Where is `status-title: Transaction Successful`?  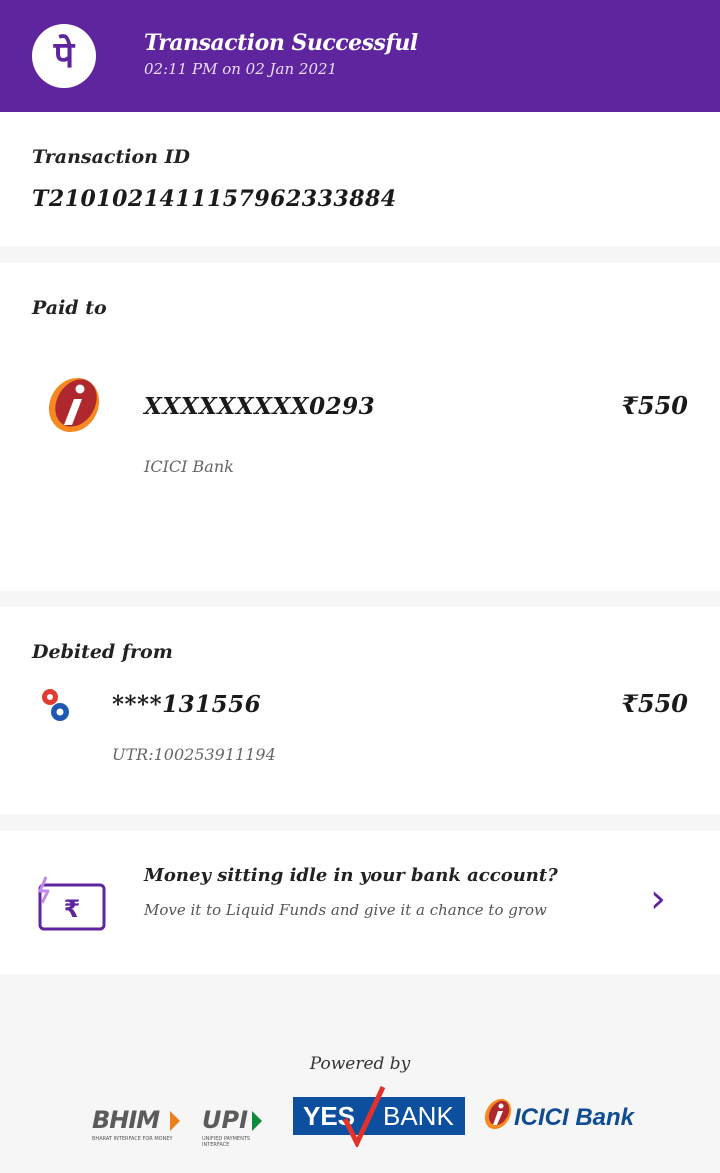 status-title: Transaction Successful is located at coordinates (281, 43).